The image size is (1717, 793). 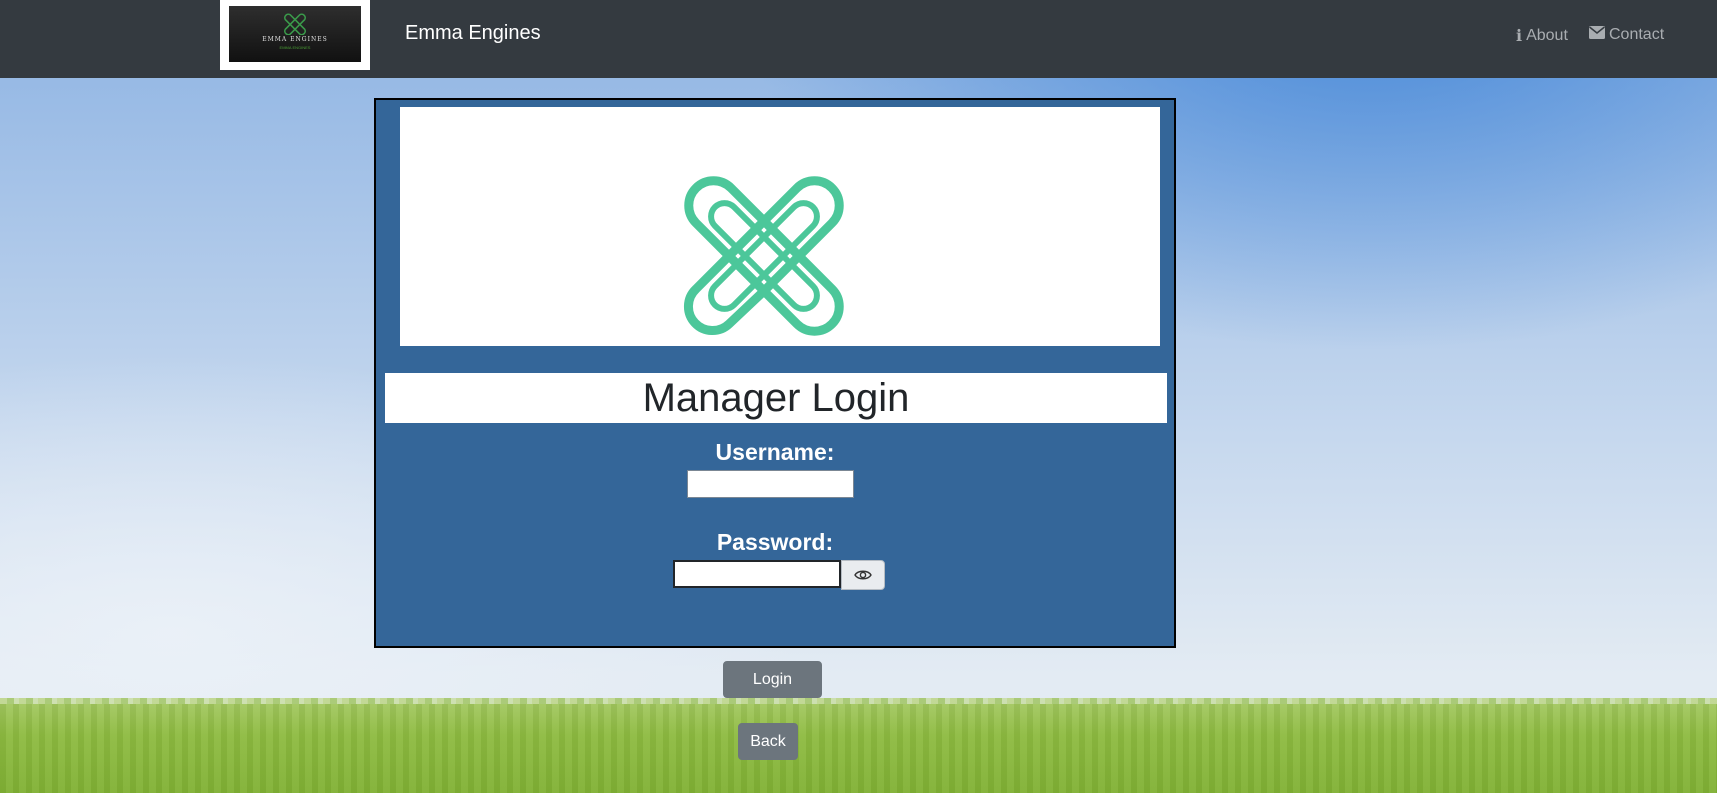 I want to click on nav-contact-label: Contact, so click(x=1637, y=34).